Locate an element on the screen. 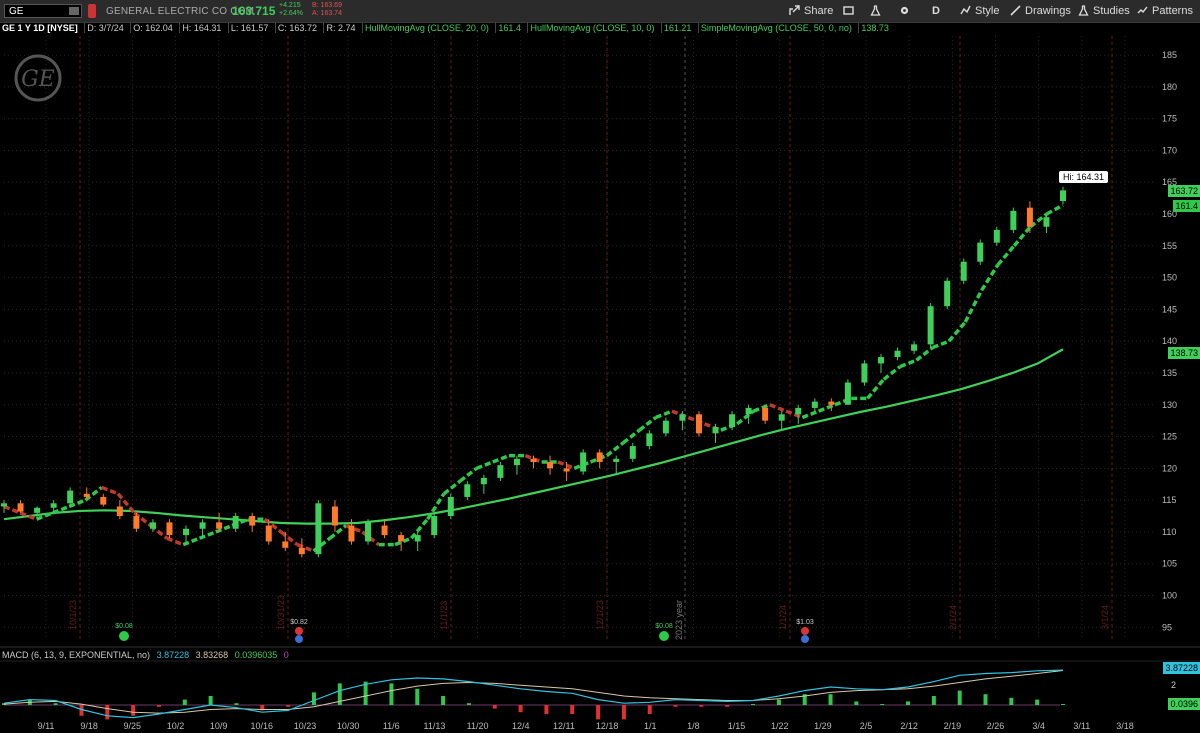 The width and height of the screenshot is (1200, 733). time-tick-label: 11/6 is located at coordinates (391, 726).